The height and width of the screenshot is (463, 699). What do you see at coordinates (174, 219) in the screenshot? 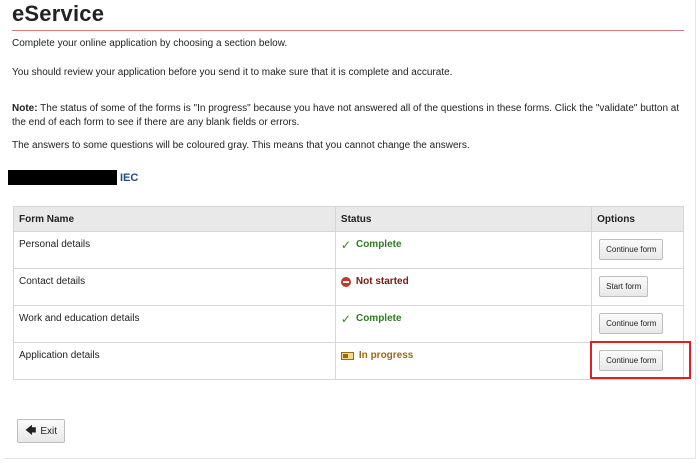
I see `col-header-form-name: Form Name` at bounding box center [174, 219].